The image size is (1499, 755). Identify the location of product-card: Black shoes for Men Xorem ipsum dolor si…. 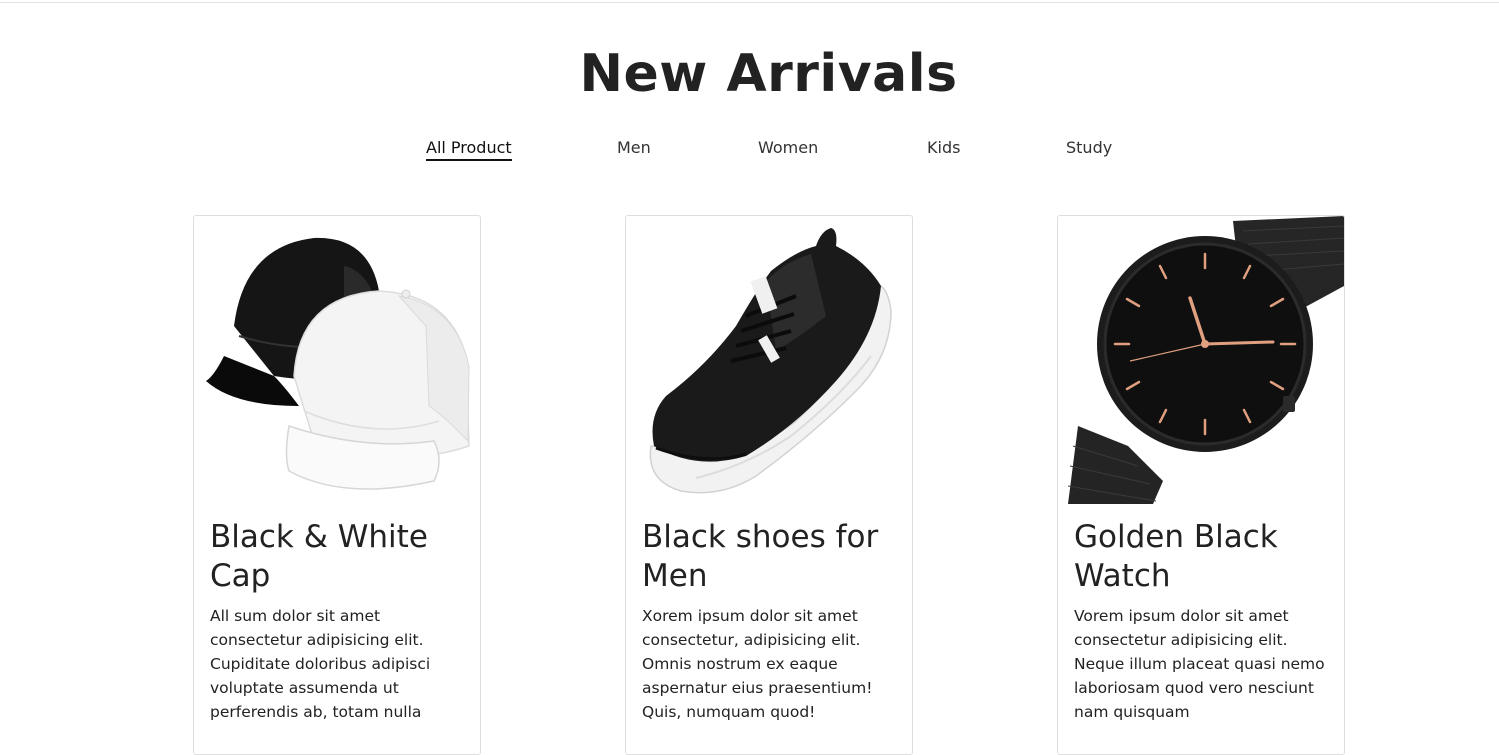
(769, 485).